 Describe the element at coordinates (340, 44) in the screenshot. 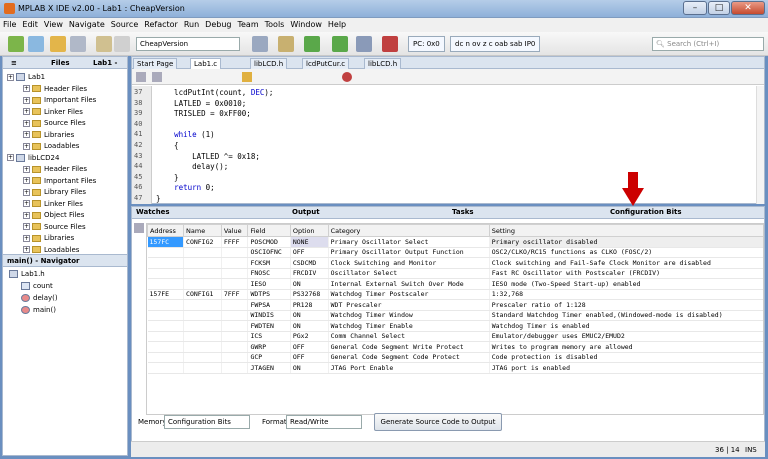

I see `read-device-icon` at that location.